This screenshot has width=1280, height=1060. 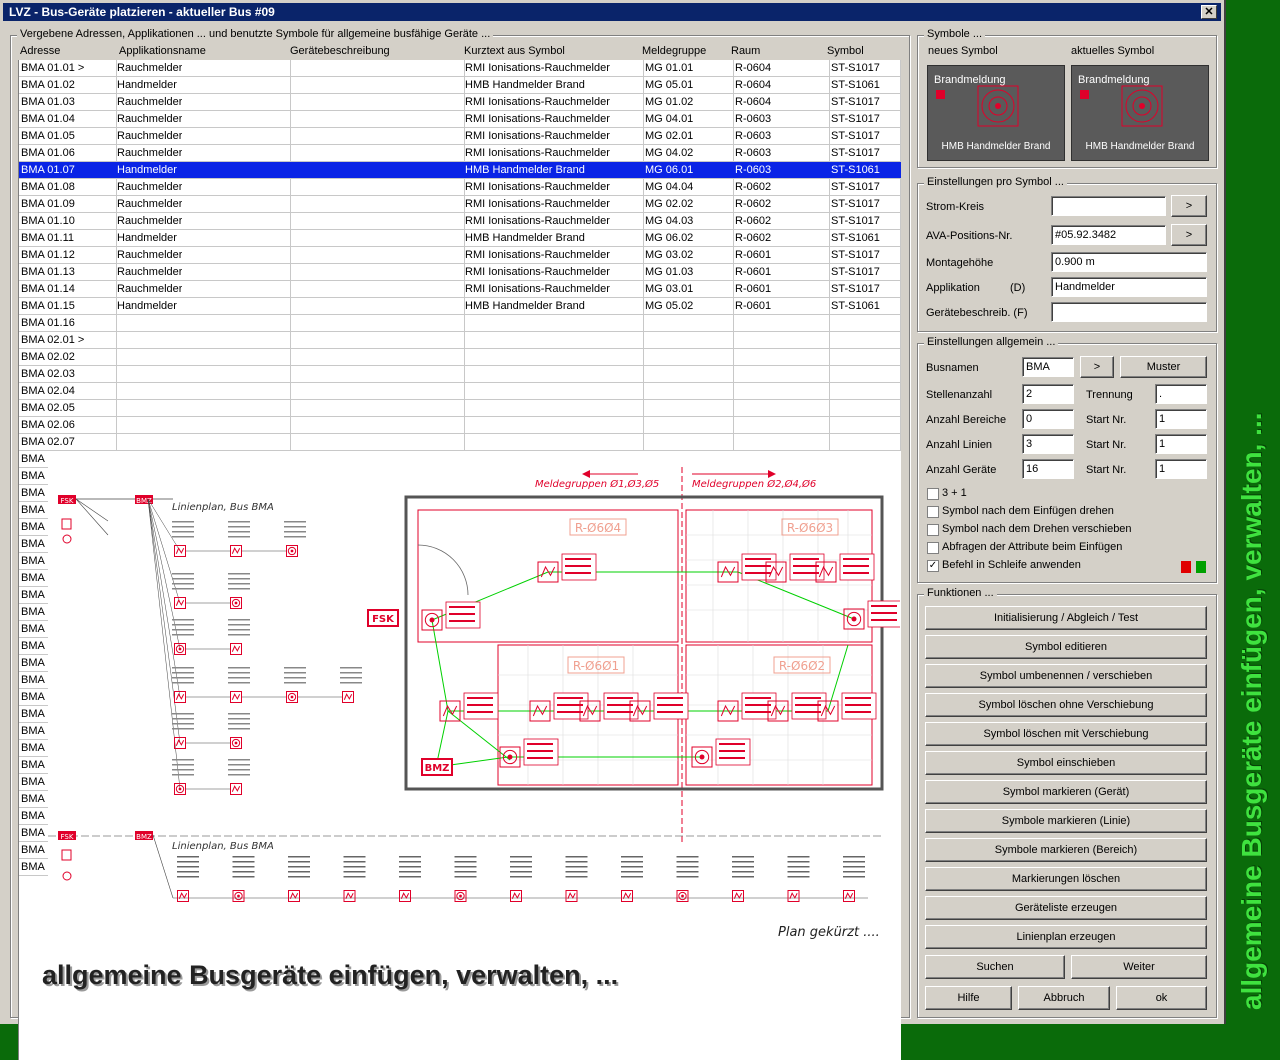 What do you see at coordinates (855, 85) in the screenshot?
I see `table-cell: ST-S1061` at bounding box center [855, 85].